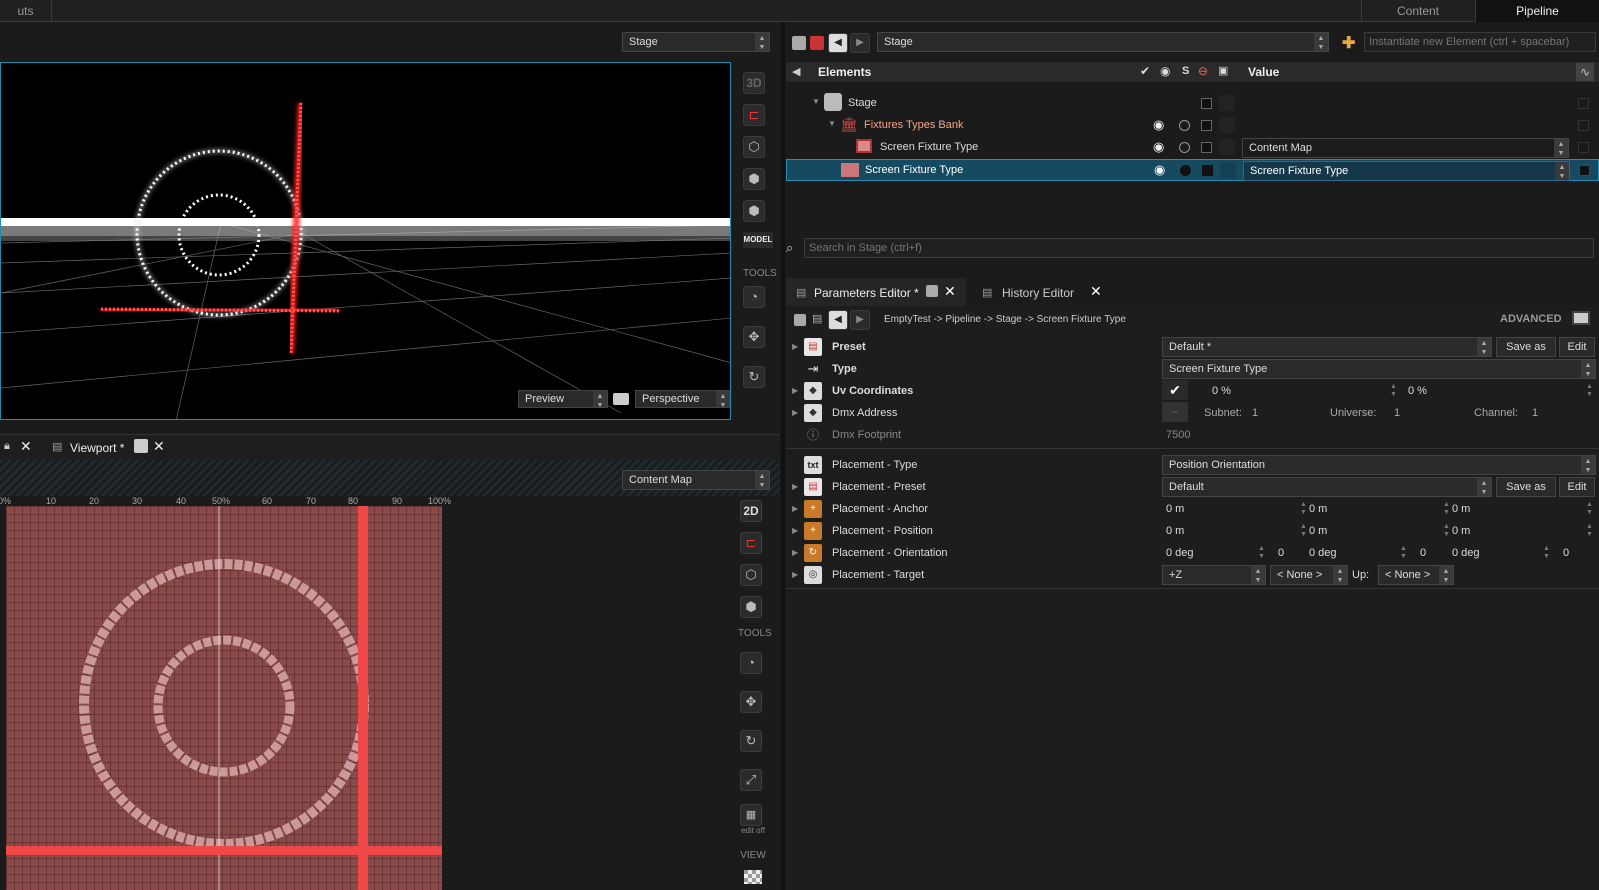  Describe the element at coordinates (1379, 465) in the screenshot. I see `placement-type-selector: Position Orientation ▲ ▼` at that location.